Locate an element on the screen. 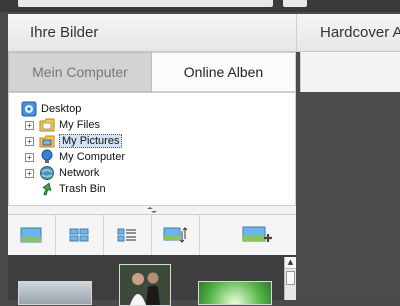 The image size is (400, 306). network-icon is located at coordinates (47, 173).